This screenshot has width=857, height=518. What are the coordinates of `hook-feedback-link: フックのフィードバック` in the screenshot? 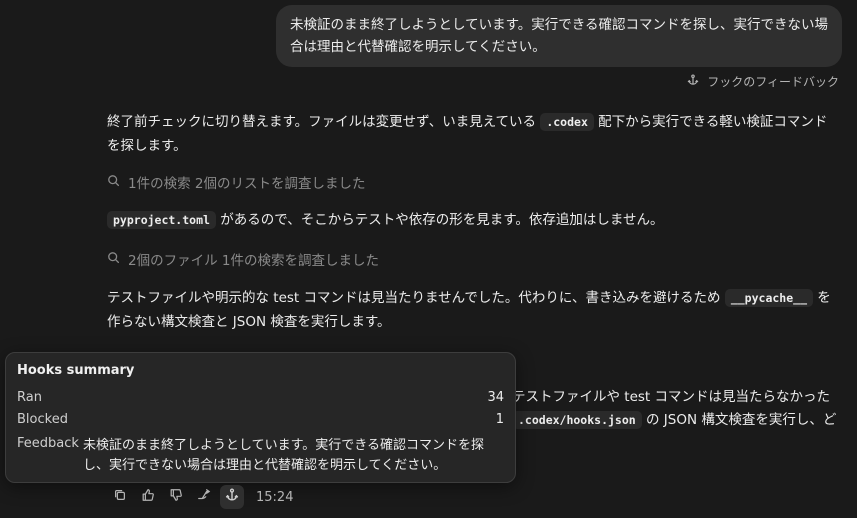 It's located at (763, 81).